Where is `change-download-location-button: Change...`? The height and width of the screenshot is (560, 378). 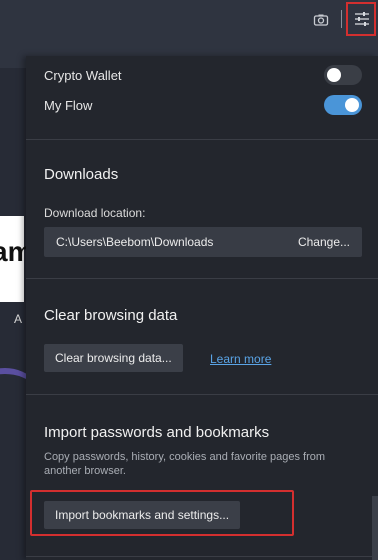 change-download-location-button: Change... is located at coordinates (324, 242).